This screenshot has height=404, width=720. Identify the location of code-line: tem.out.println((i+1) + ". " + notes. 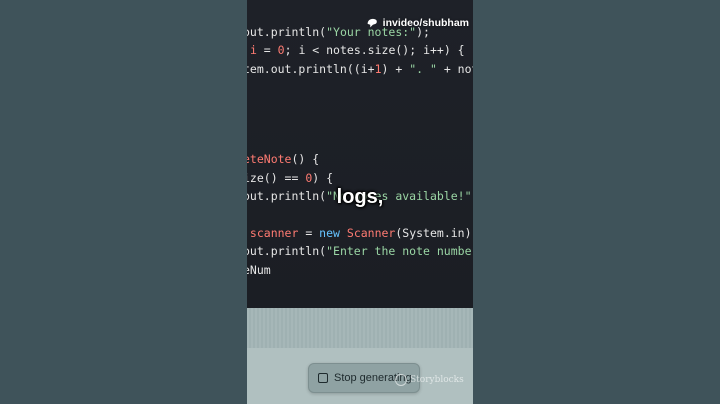
(360, 69).